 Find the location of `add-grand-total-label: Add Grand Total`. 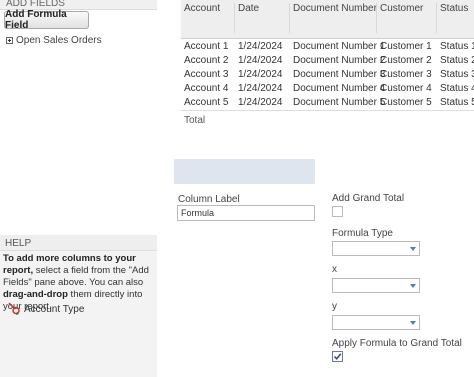

add-grand-total-label: Add Grand Total is located at coordinates (368, 198).